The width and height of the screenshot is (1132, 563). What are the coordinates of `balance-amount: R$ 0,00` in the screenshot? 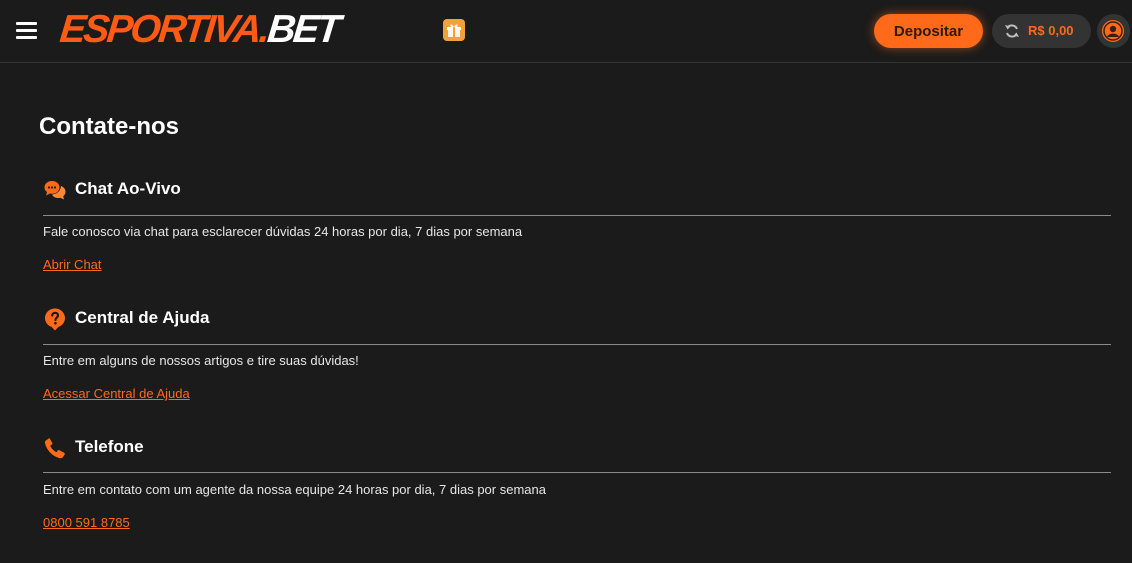 It's located at (1051, 30).